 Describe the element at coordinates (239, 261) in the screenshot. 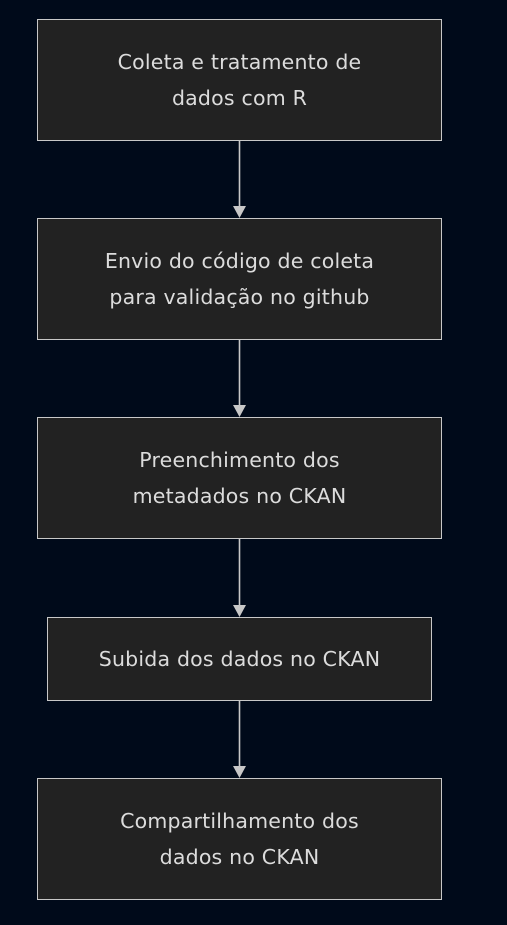

I see `node-label-line: Envio do código de coleta` at that location.